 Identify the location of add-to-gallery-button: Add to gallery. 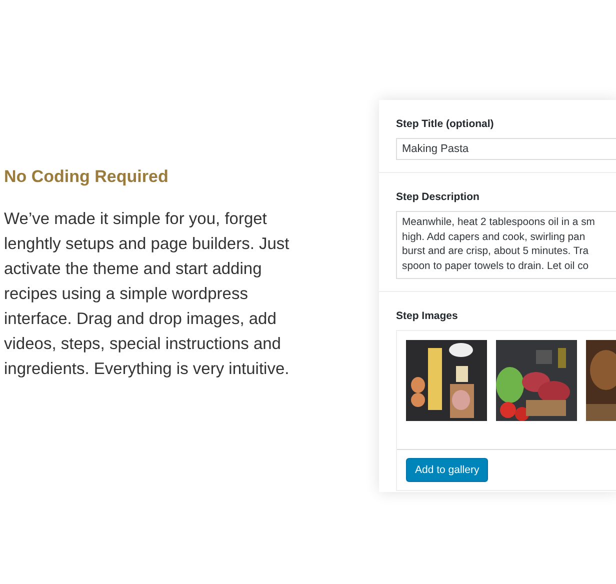
(447, 470).